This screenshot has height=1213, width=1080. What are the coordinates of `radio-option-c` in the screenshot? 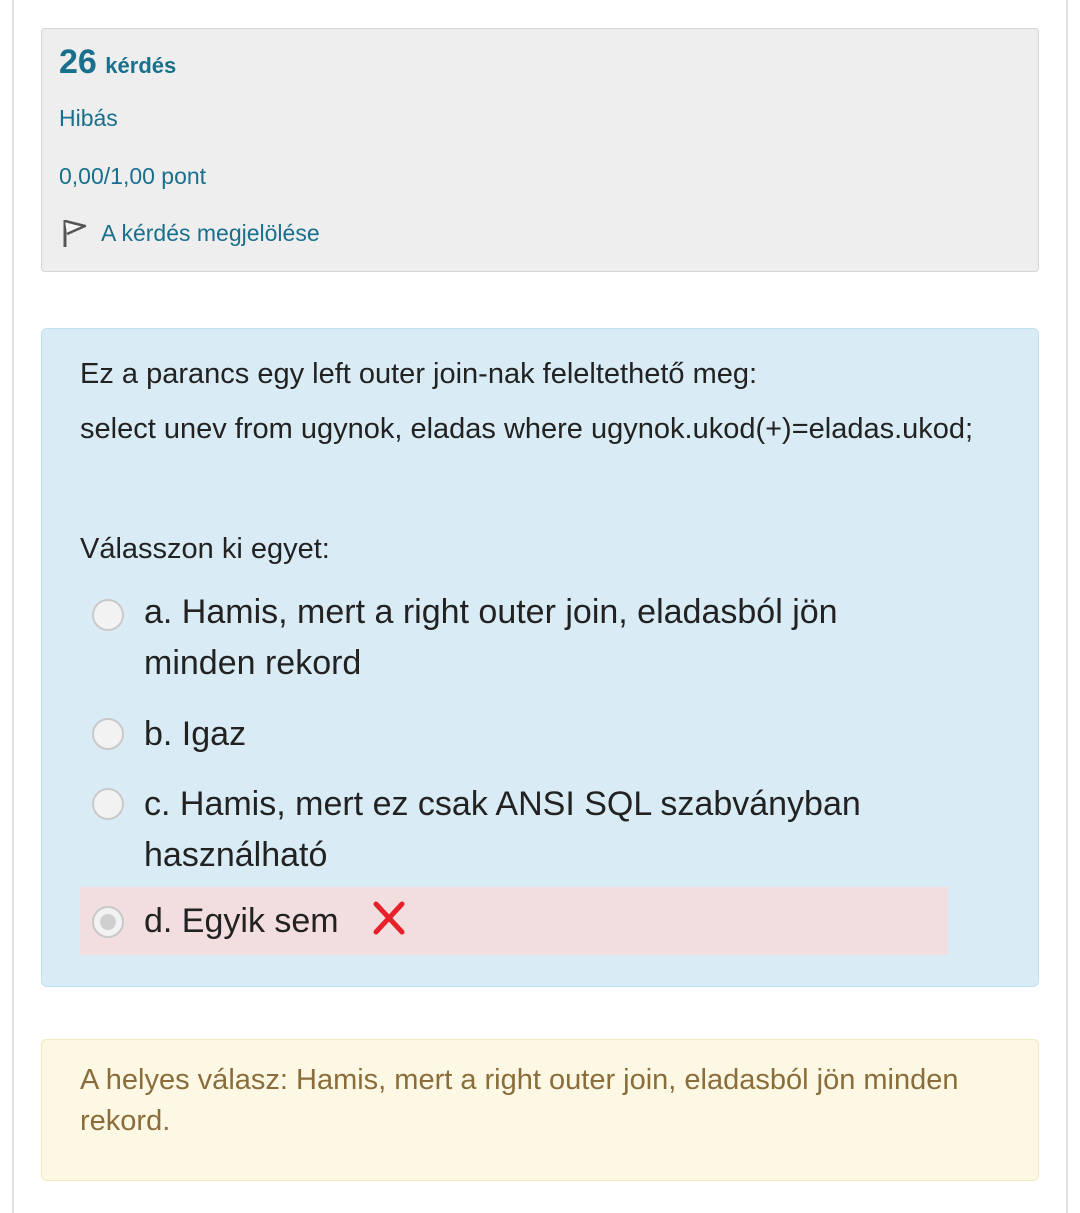 It's located at (108, 804).